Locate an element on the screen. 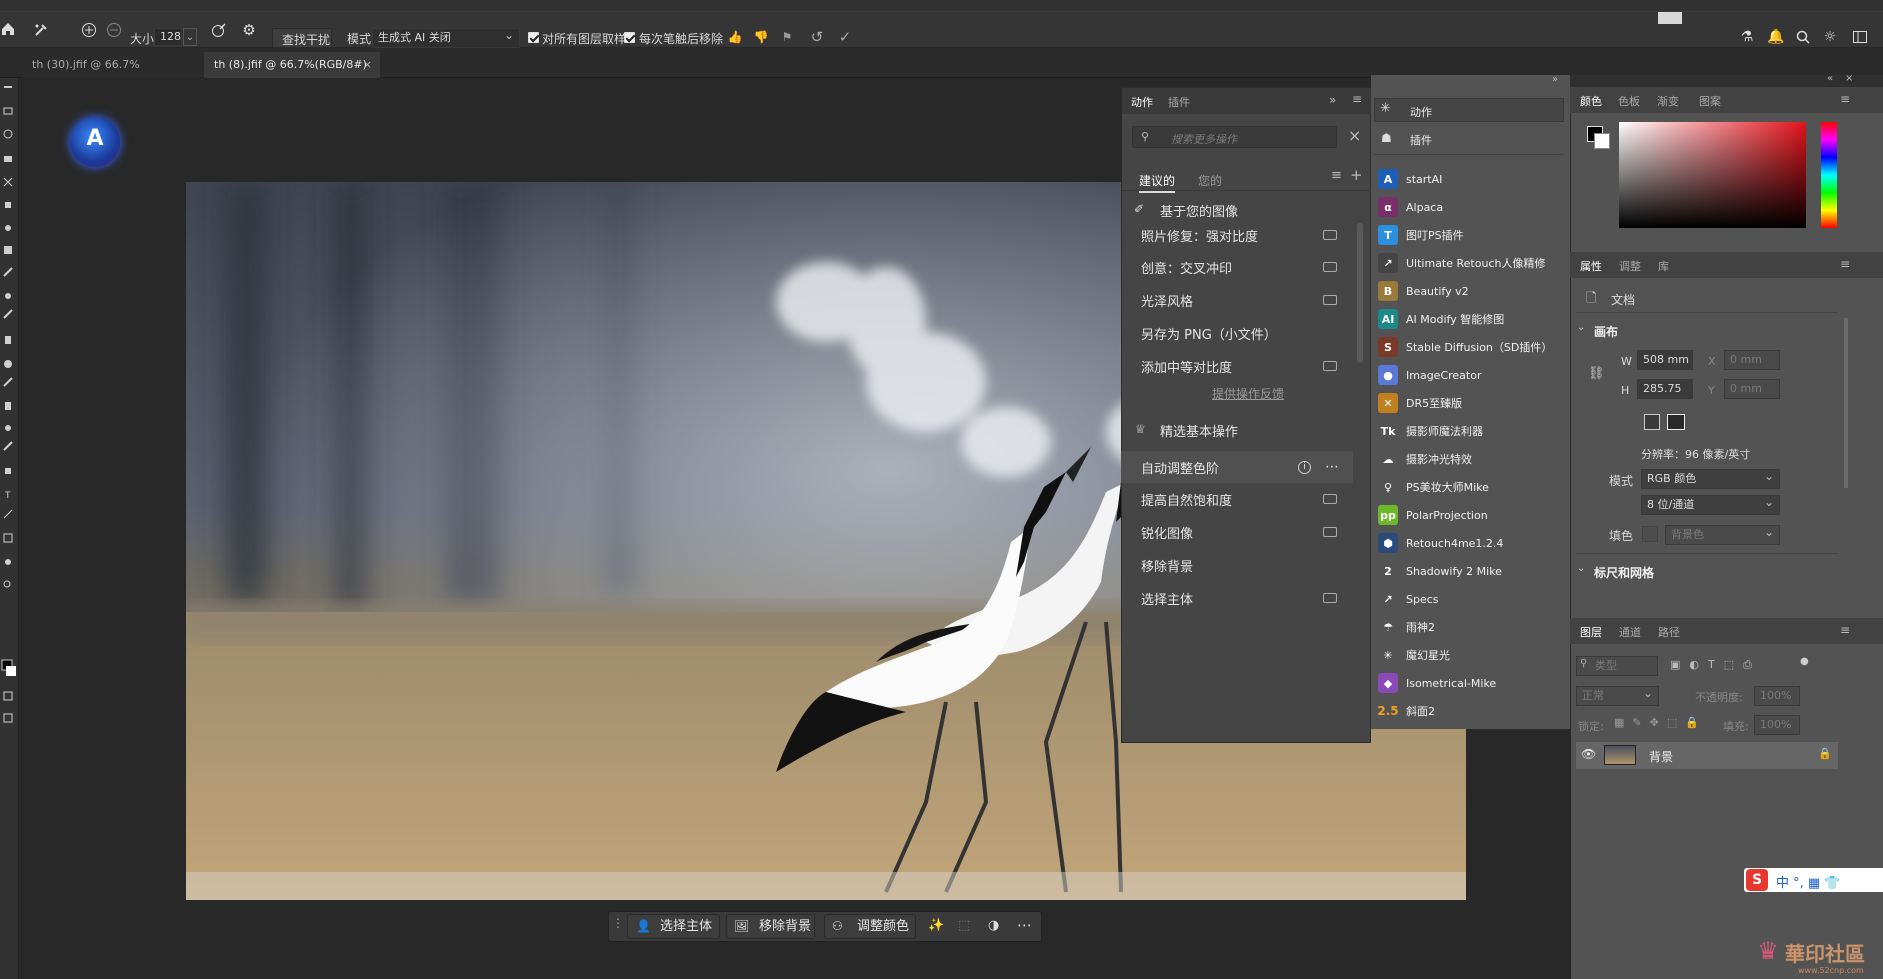  plugin-item: pp PolarProjection is located at coordinates (1471, 515).